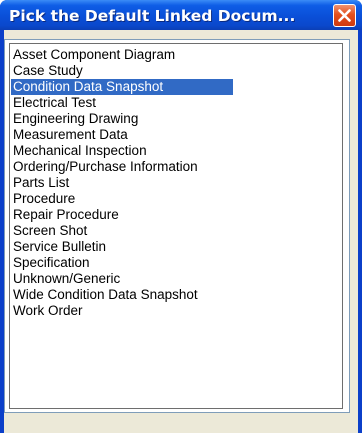 The image size is (362, 433). Describe the element at coordinates (122, 87) in the screenshot. I see `list-item-selected: Condition Data Snapshot` at that location.